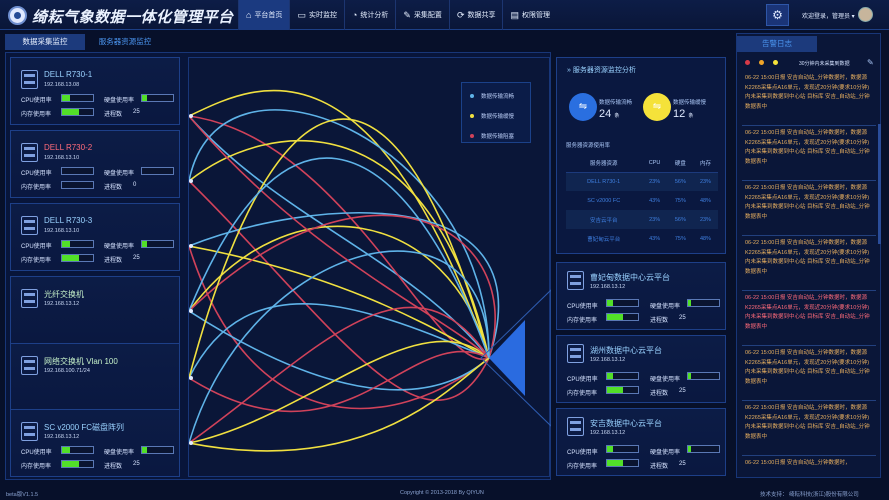 This screenshot has width=889, height=500. Describe the element at coordinates (777, 15) in the screenshot. I see `settings-gear-icon: ⚙` at that location.